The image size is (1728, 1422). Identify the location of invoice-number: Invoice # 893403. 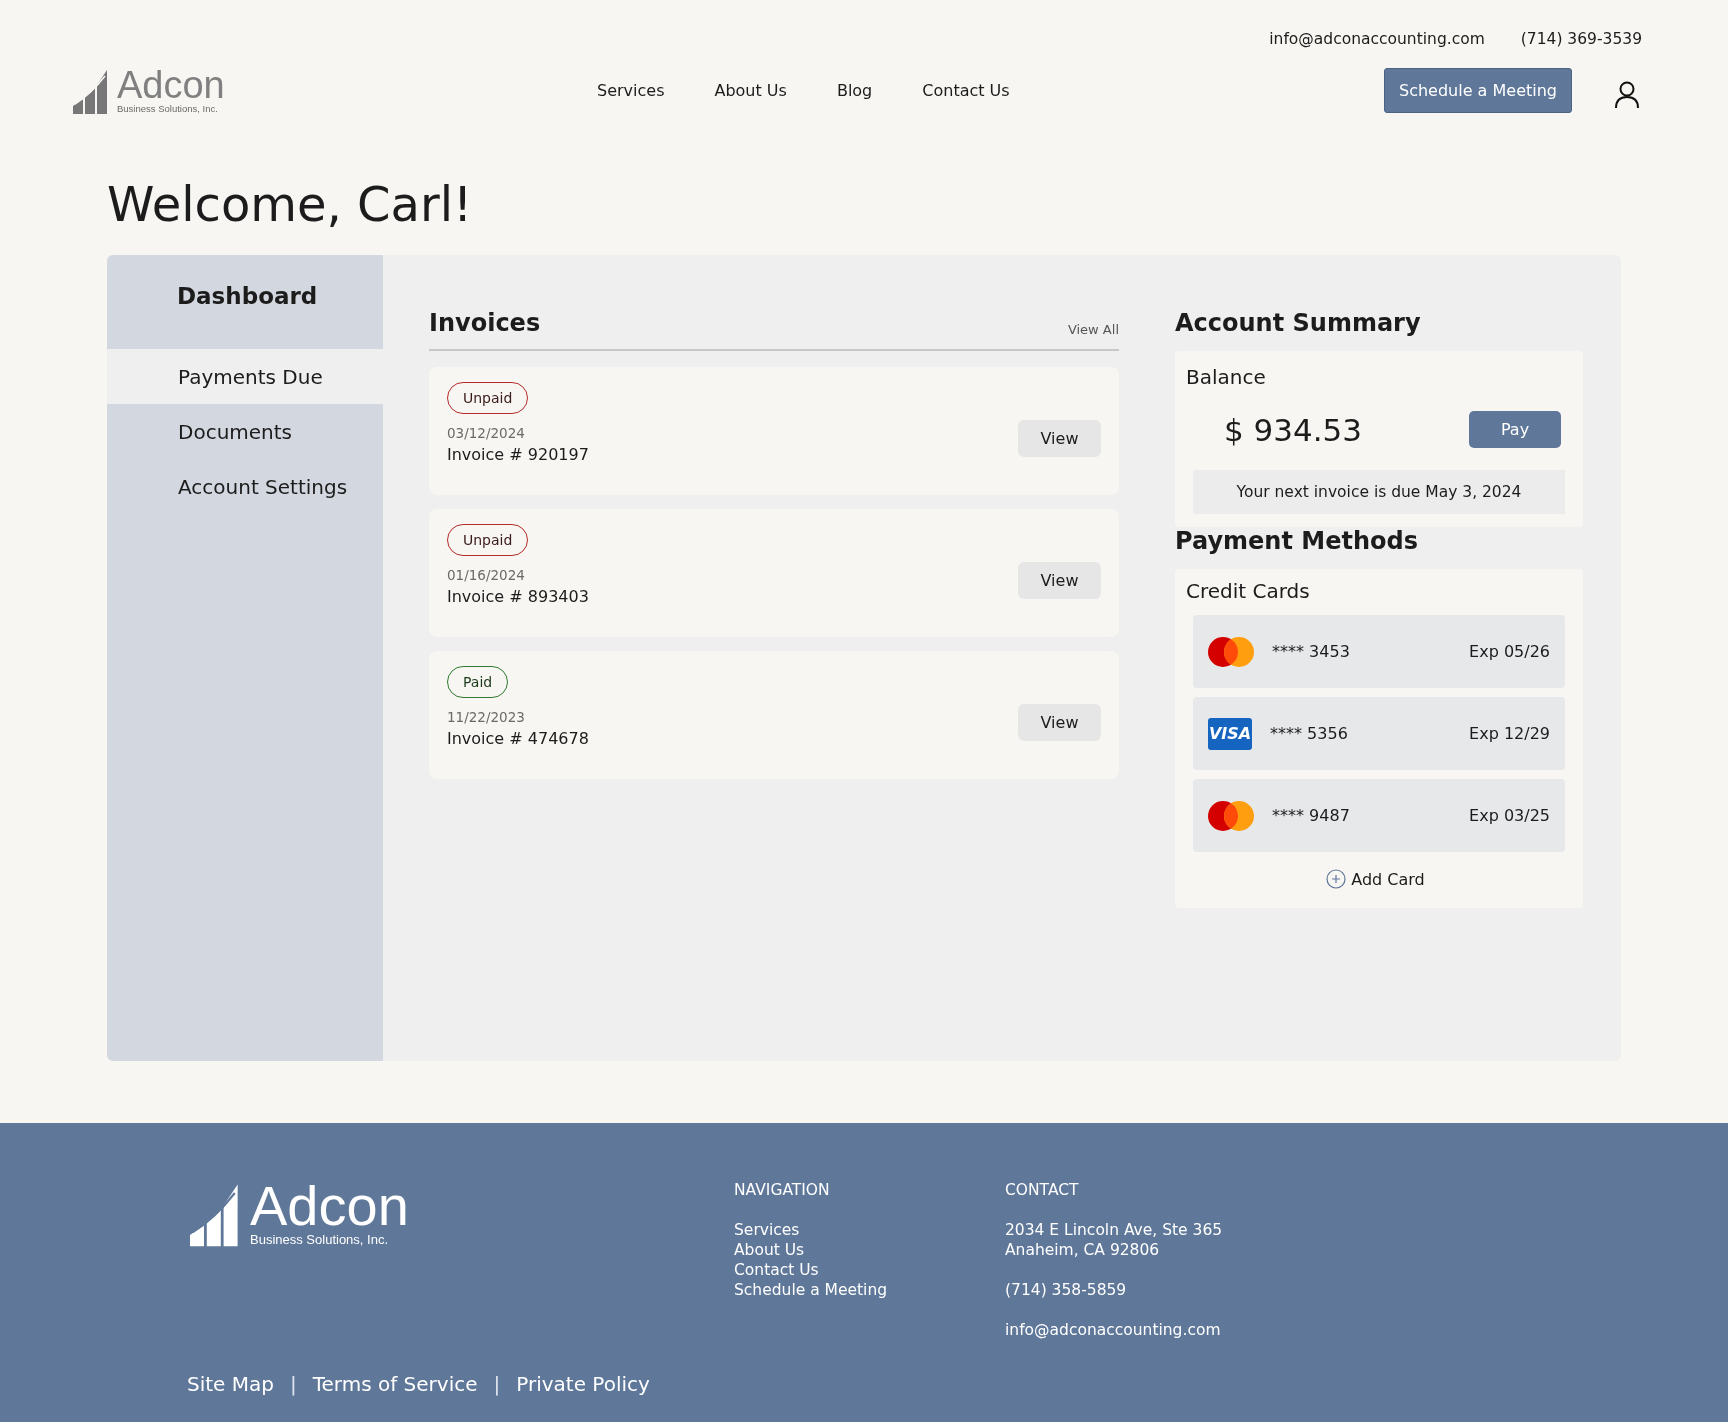
(518, 596).